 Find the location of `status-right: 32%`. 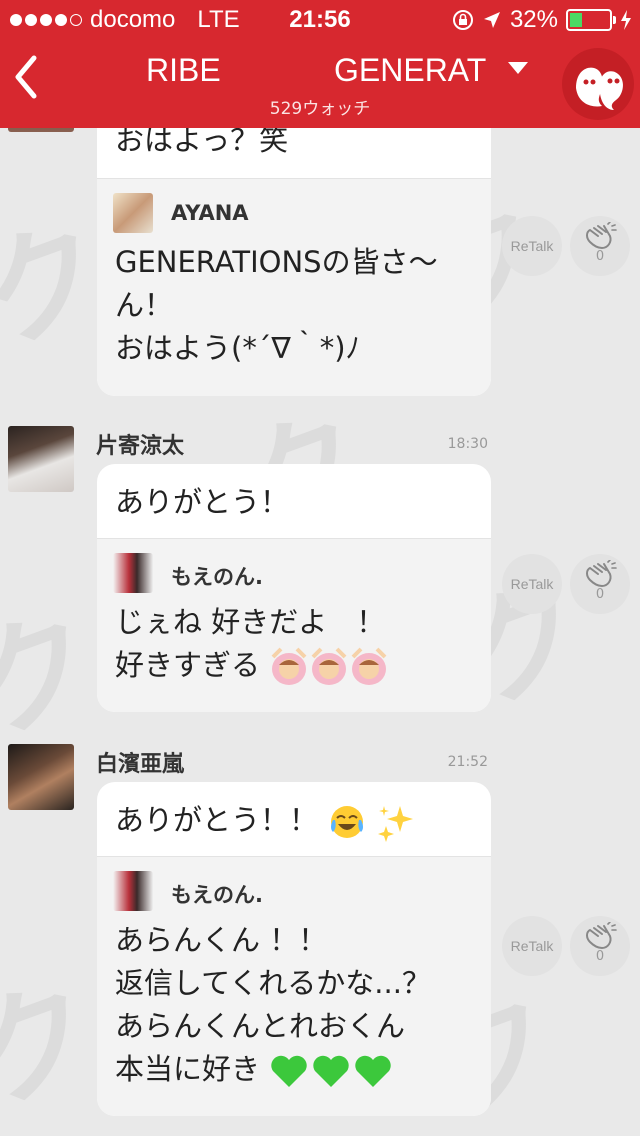

status-right: 32% is located at coordinates (542, 20).